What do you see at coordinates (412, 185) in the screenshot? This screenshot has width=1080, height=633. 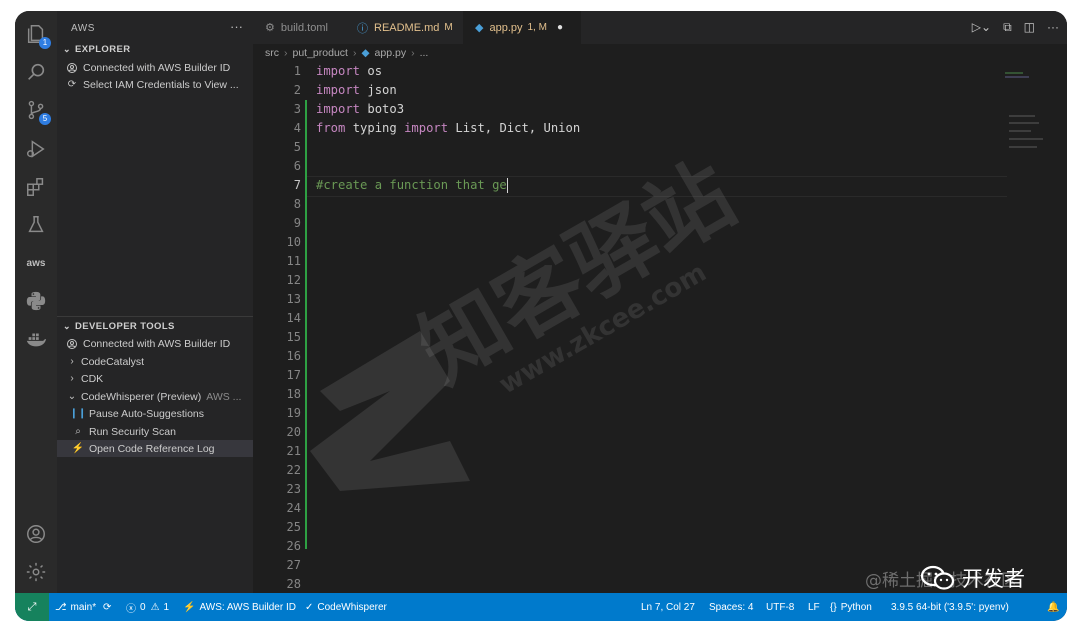 I see `code-line-7: #create a function that ge` at bounding box center [412, 185].